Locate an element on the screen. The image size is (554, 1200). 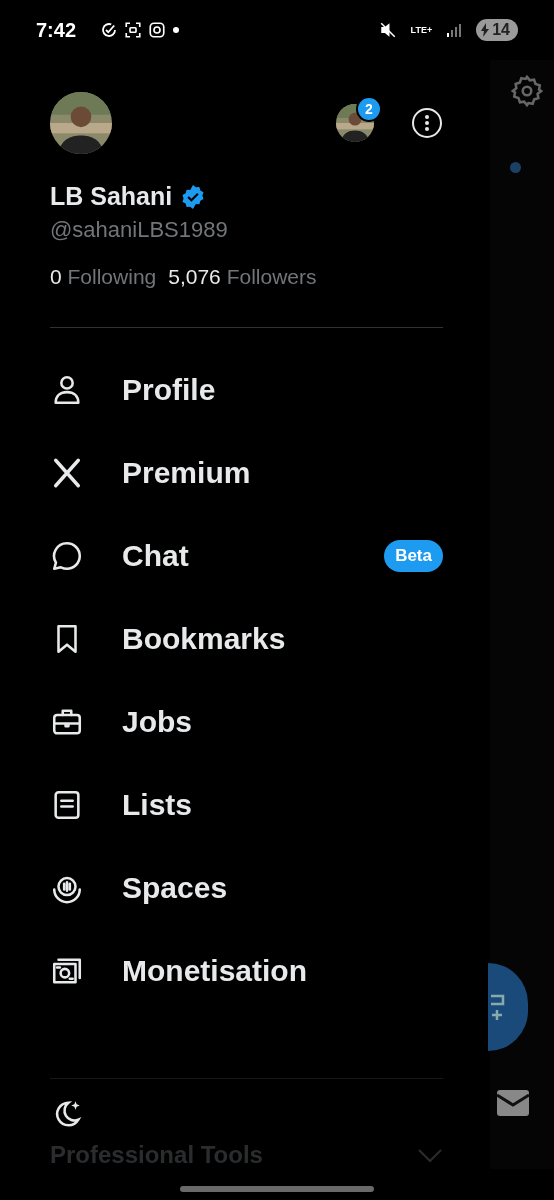
more-options-button is located at coordinates (427, 123).